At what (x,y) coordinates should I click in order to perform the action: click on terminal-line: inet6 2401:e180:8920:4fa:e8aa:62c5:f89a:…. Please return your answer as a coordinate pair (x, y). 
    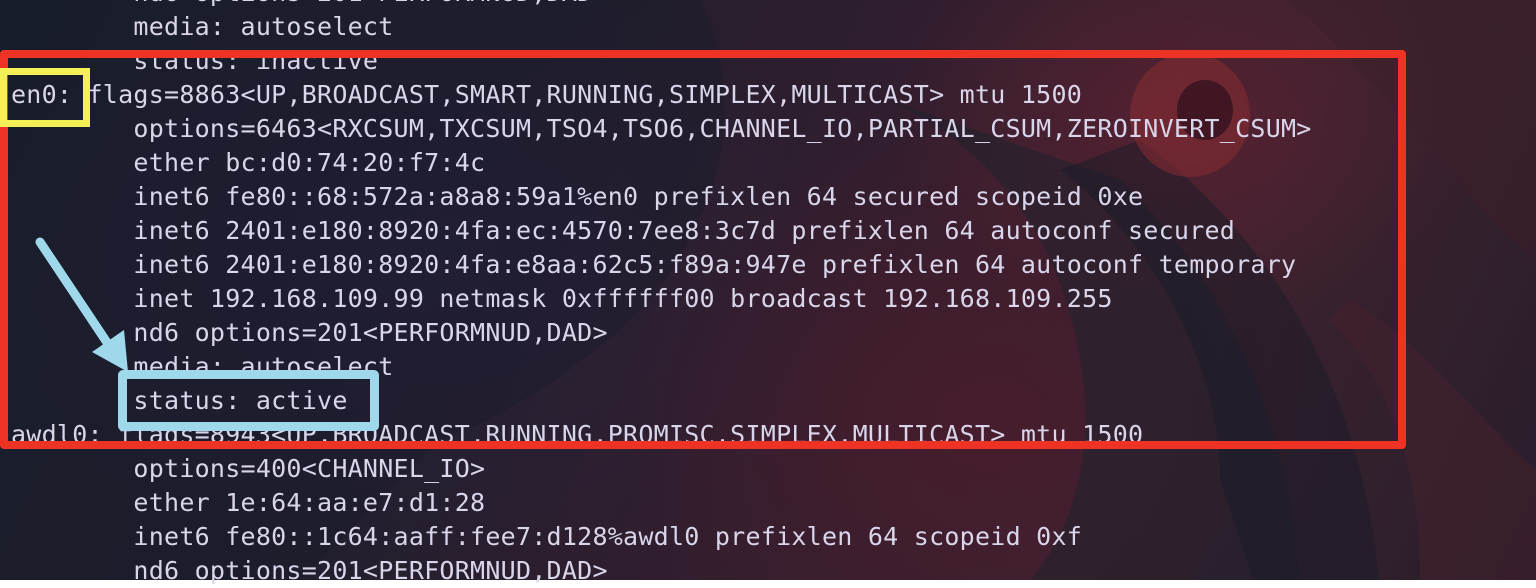
    Looking at the image, I should click on (654, 264).